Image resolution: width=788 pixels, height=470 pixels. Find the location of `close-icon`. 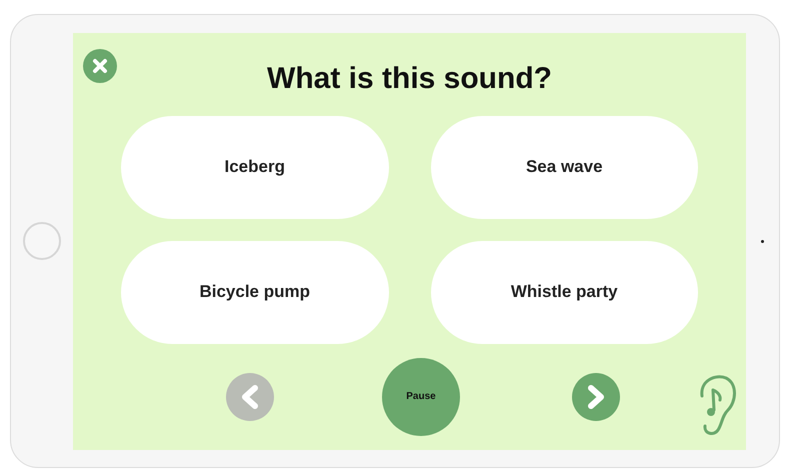

close-icon is located at coordinates (100, 66).